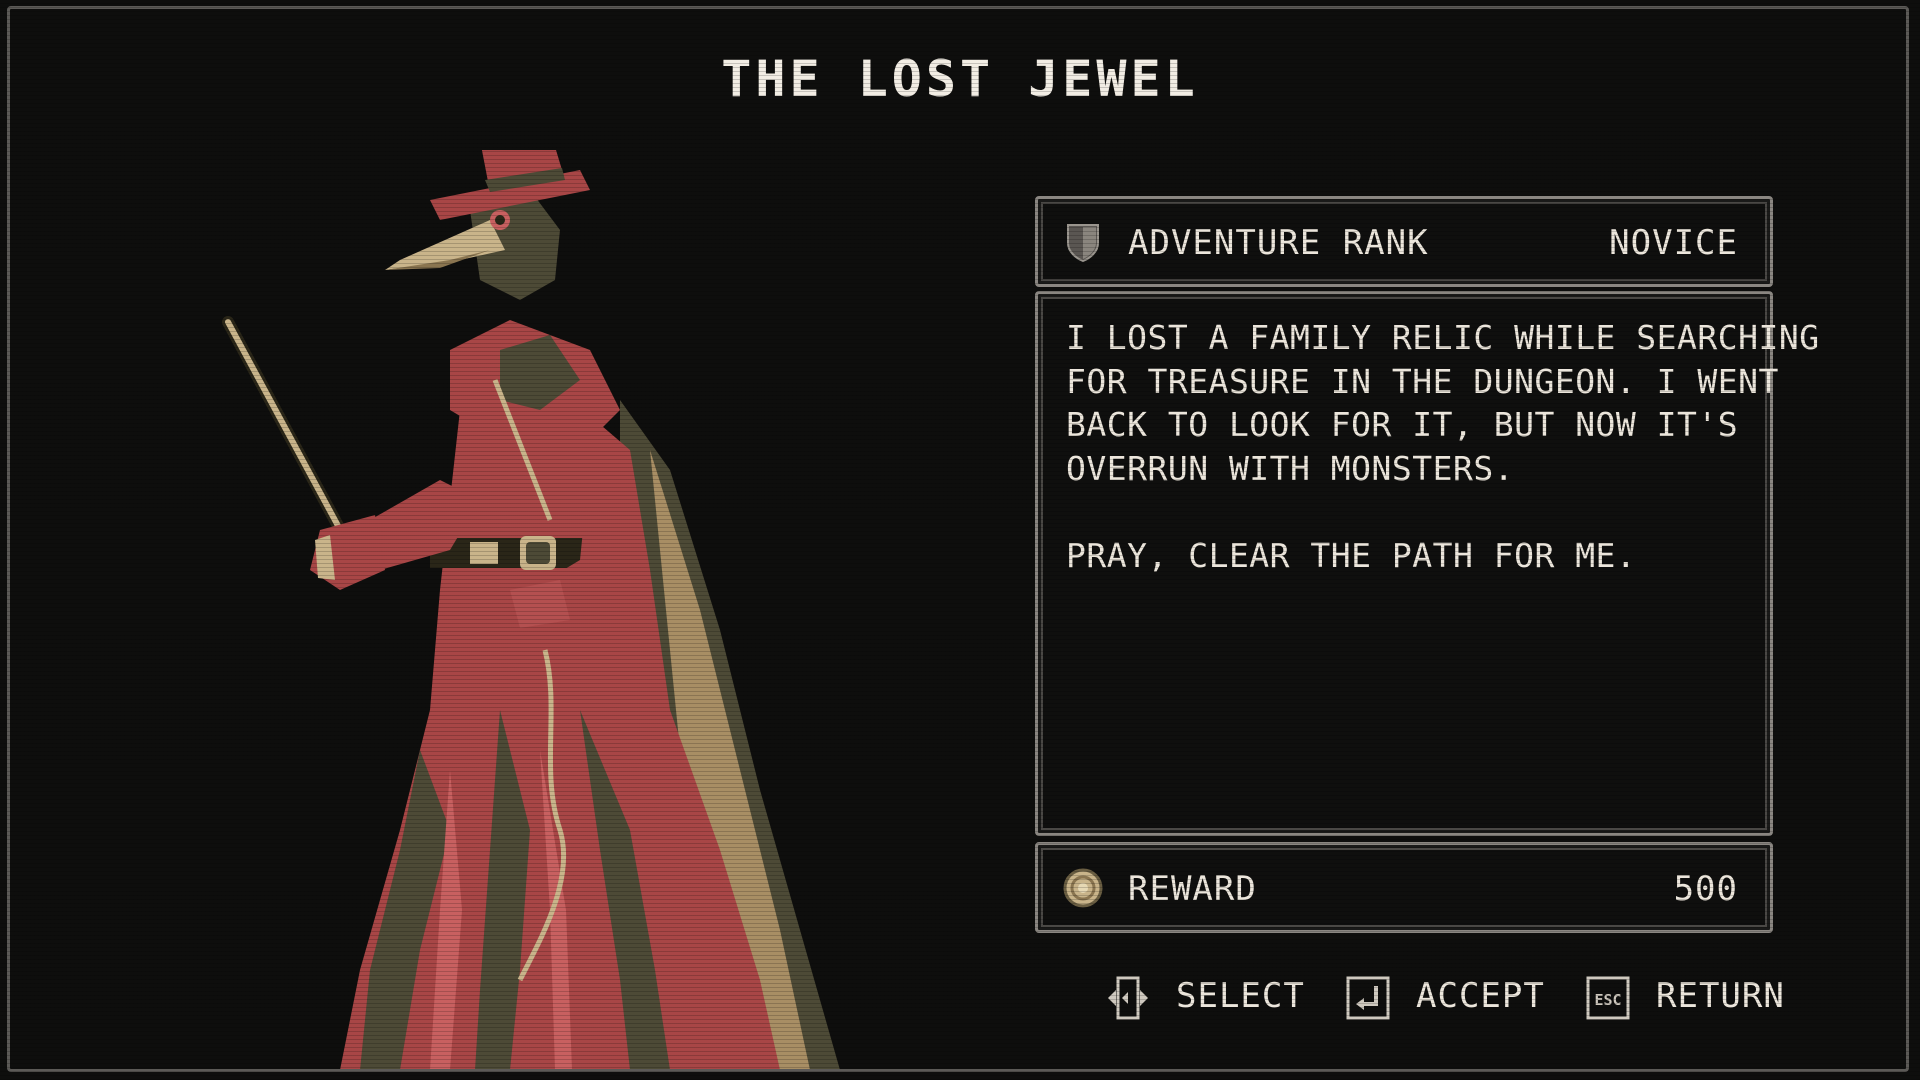 The image size is (1920, 1080). Describe the element at coordinates (1720, 996) in the screenshot. I see `return-label: RETURN` at that location.